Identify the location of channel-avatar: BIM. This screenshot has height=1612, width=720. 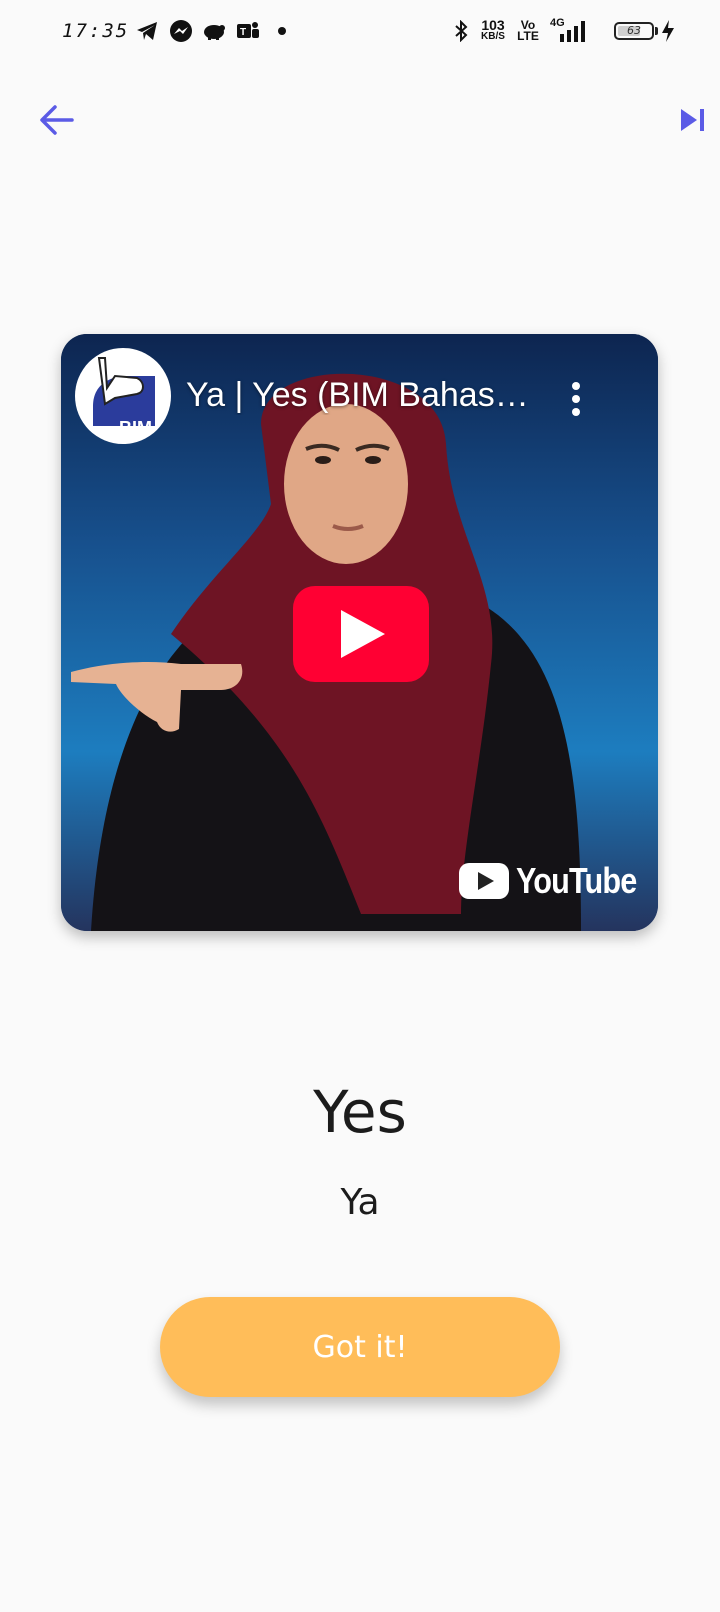
(123, 396).